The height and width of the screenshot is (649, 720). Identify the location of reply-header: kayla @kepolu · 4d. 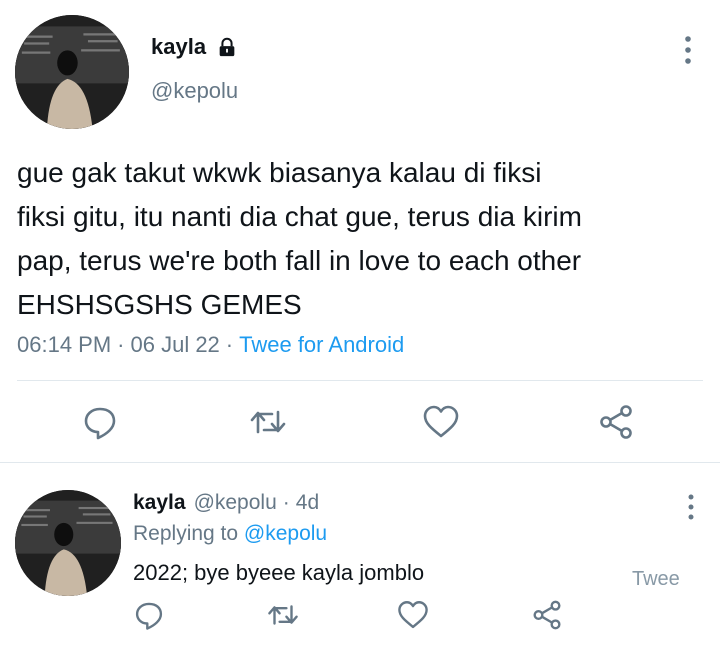
(226, 503).